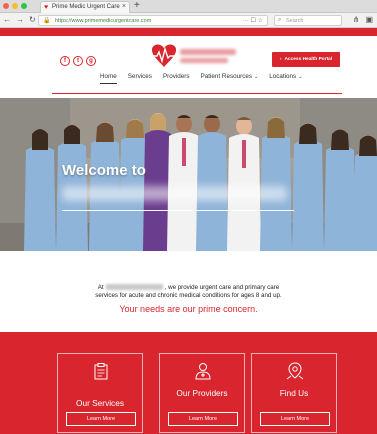  I want to click on menu-item-home: Home, so click(108, 78).